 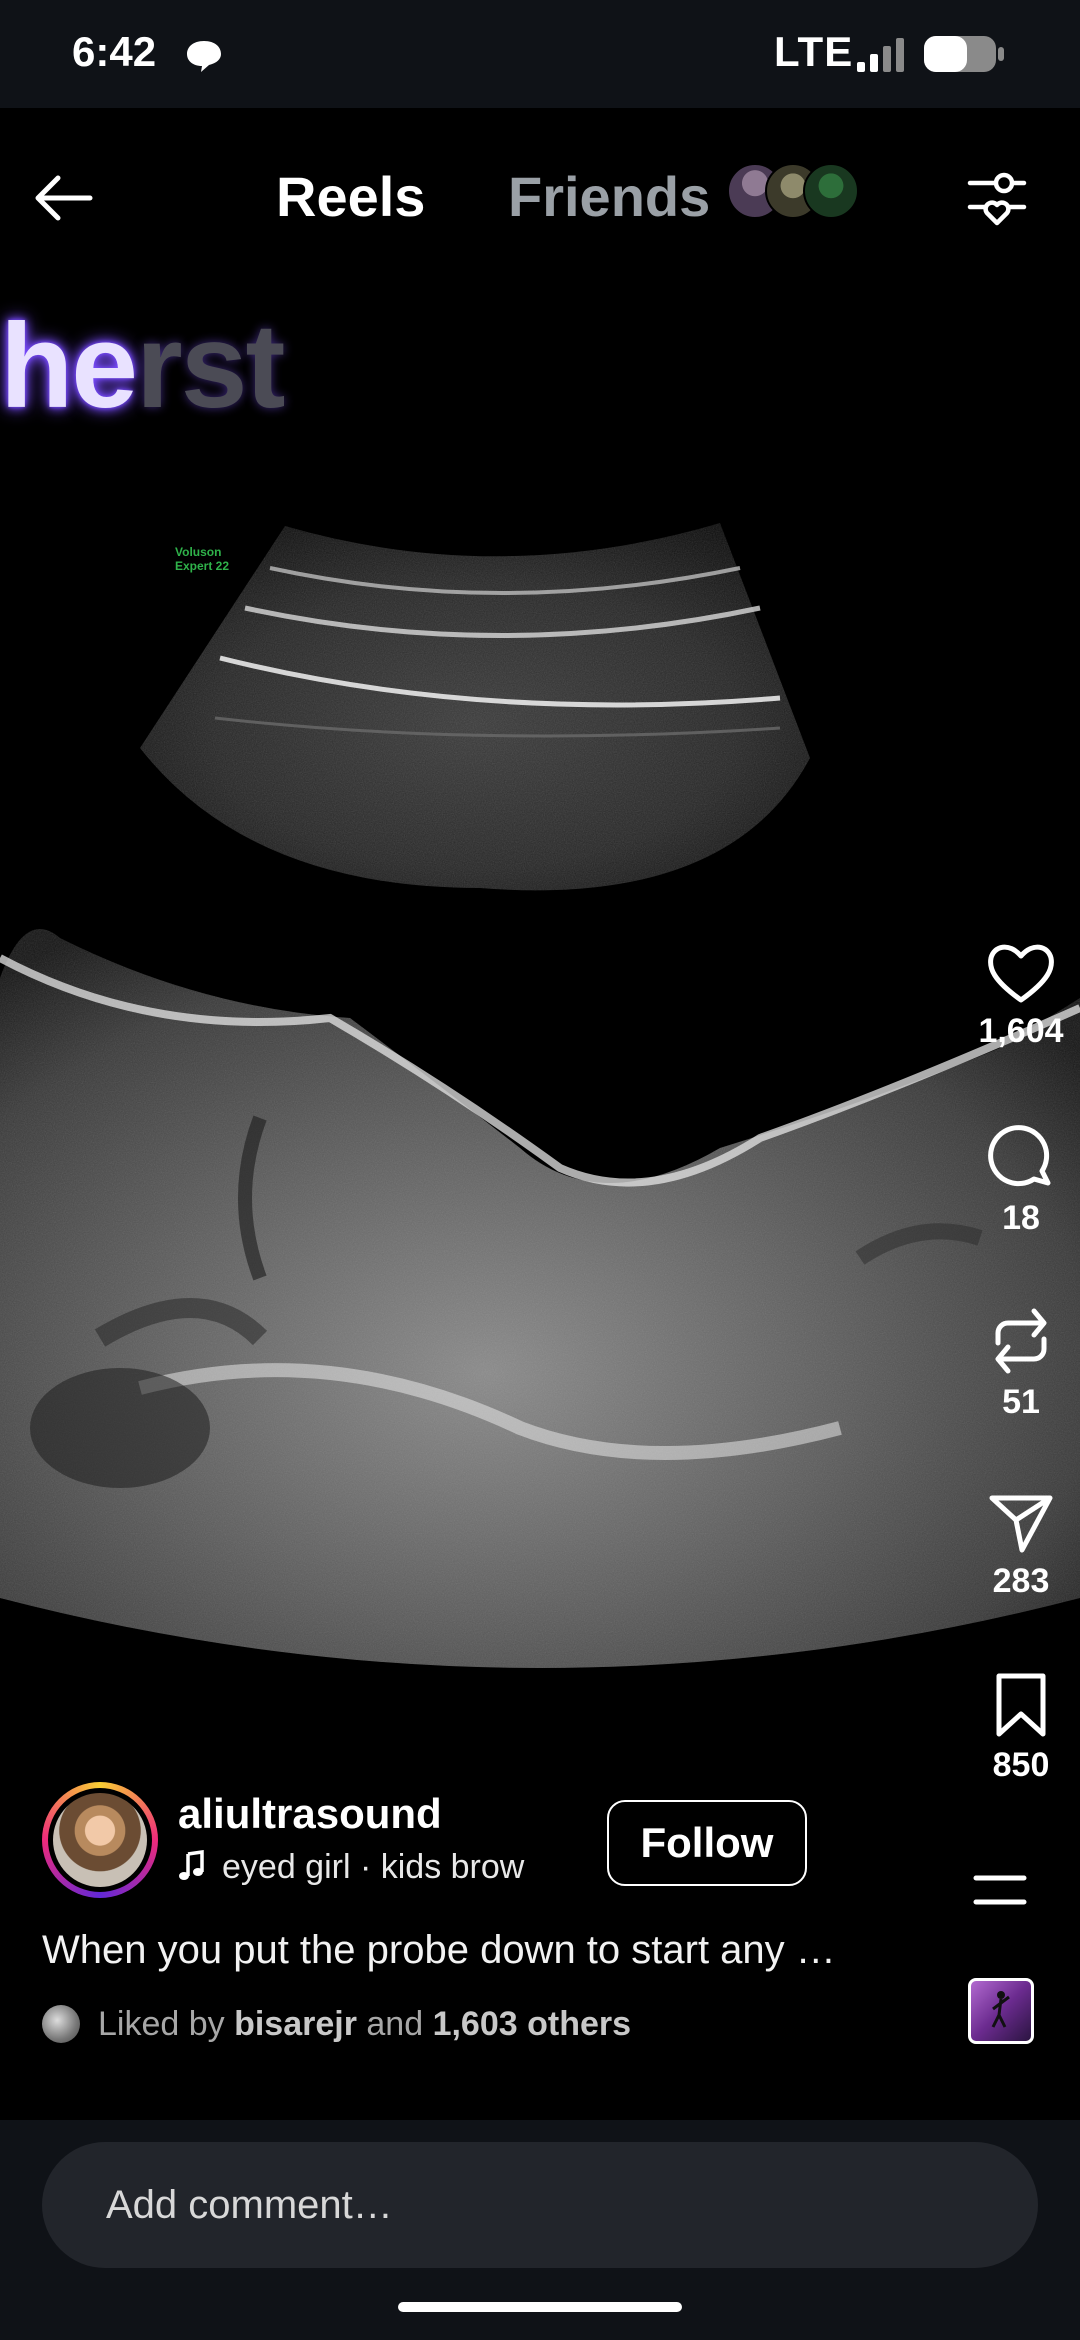 What do you see at coordinates (1021, 973) in the screenshot?
I see `heart-icon` at bounding box center [1021, 973].